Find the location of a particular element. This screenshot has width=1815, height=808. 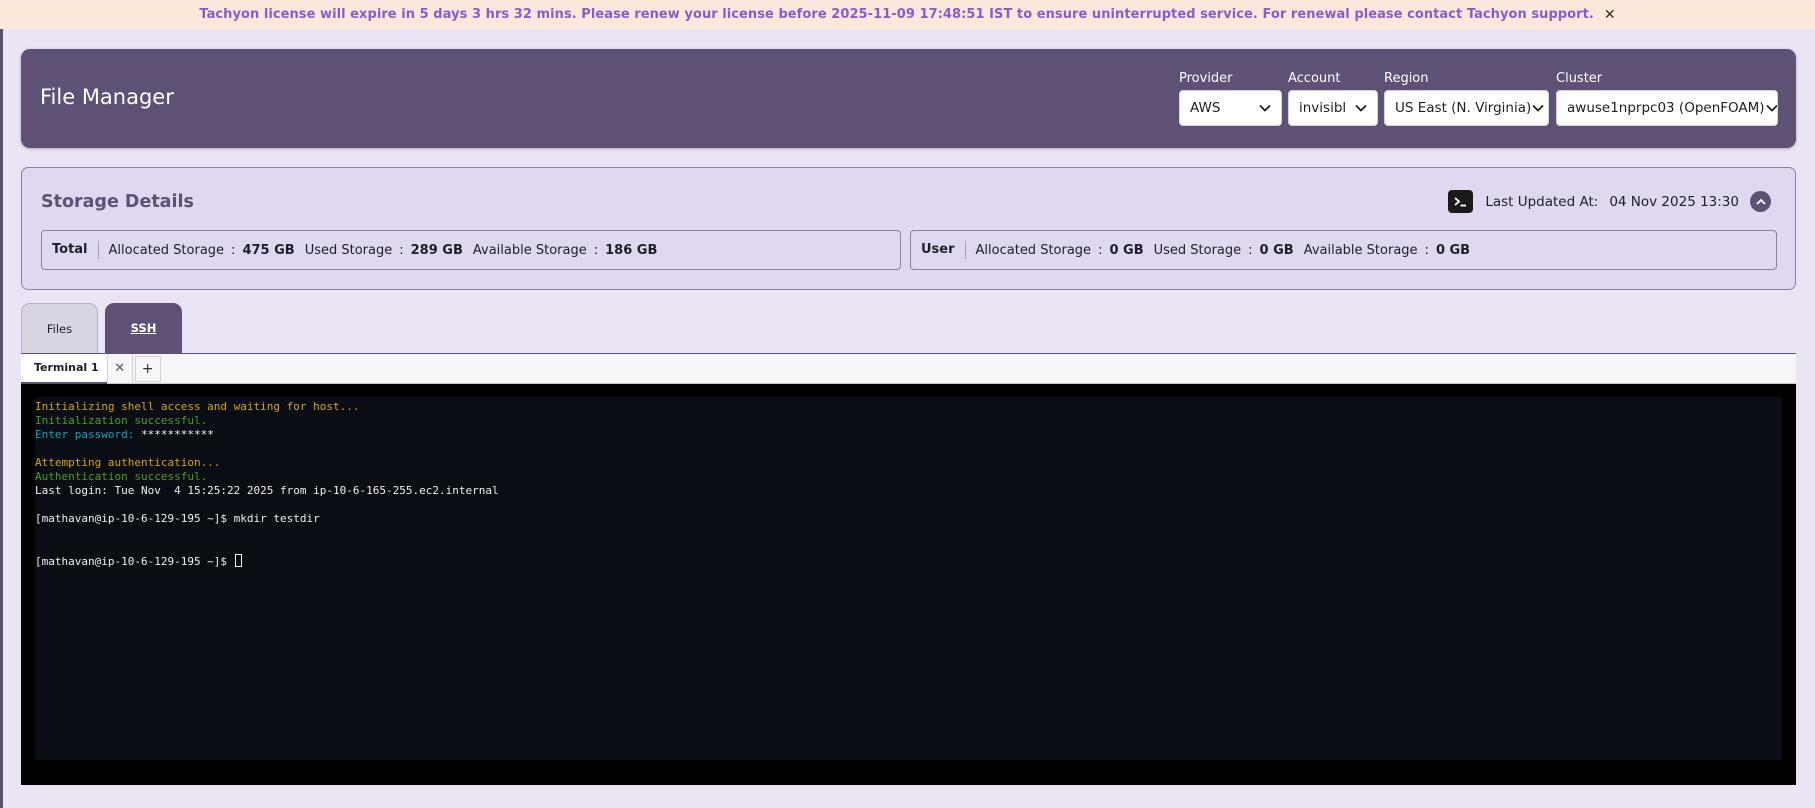

total-allocated: Allocated Storage:475 GB is located at coordinates (202, 250).